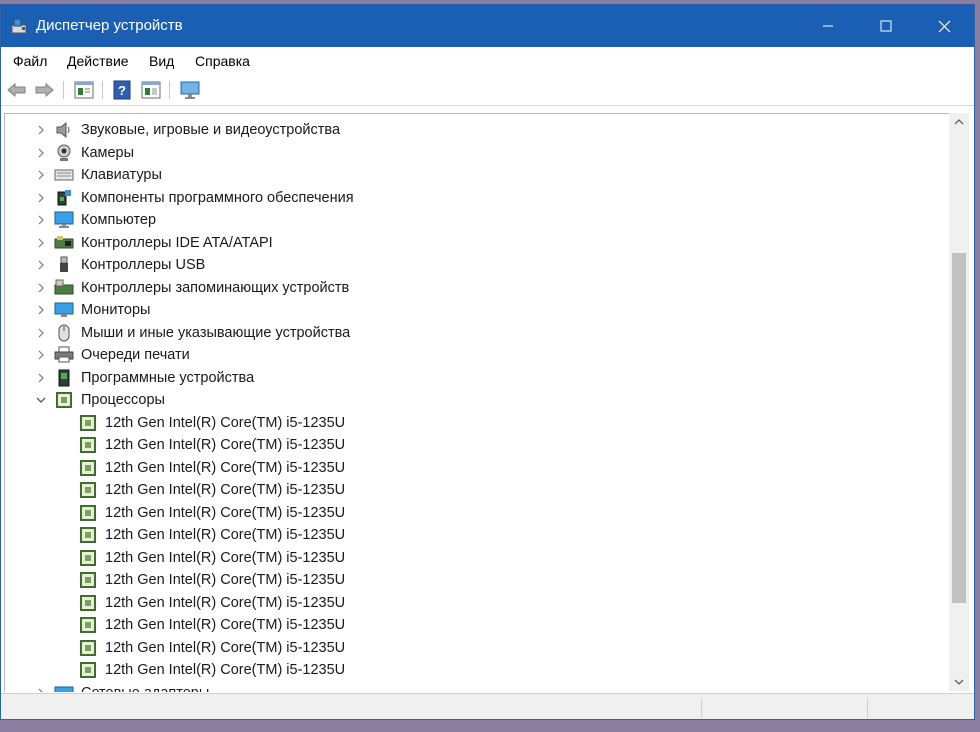 The height and width of the screenshot is (732, 980). What do you see at coordinates (17, 90) in the screenshot?
I see `back-arrow-icon` at bounding box center [17, 90].